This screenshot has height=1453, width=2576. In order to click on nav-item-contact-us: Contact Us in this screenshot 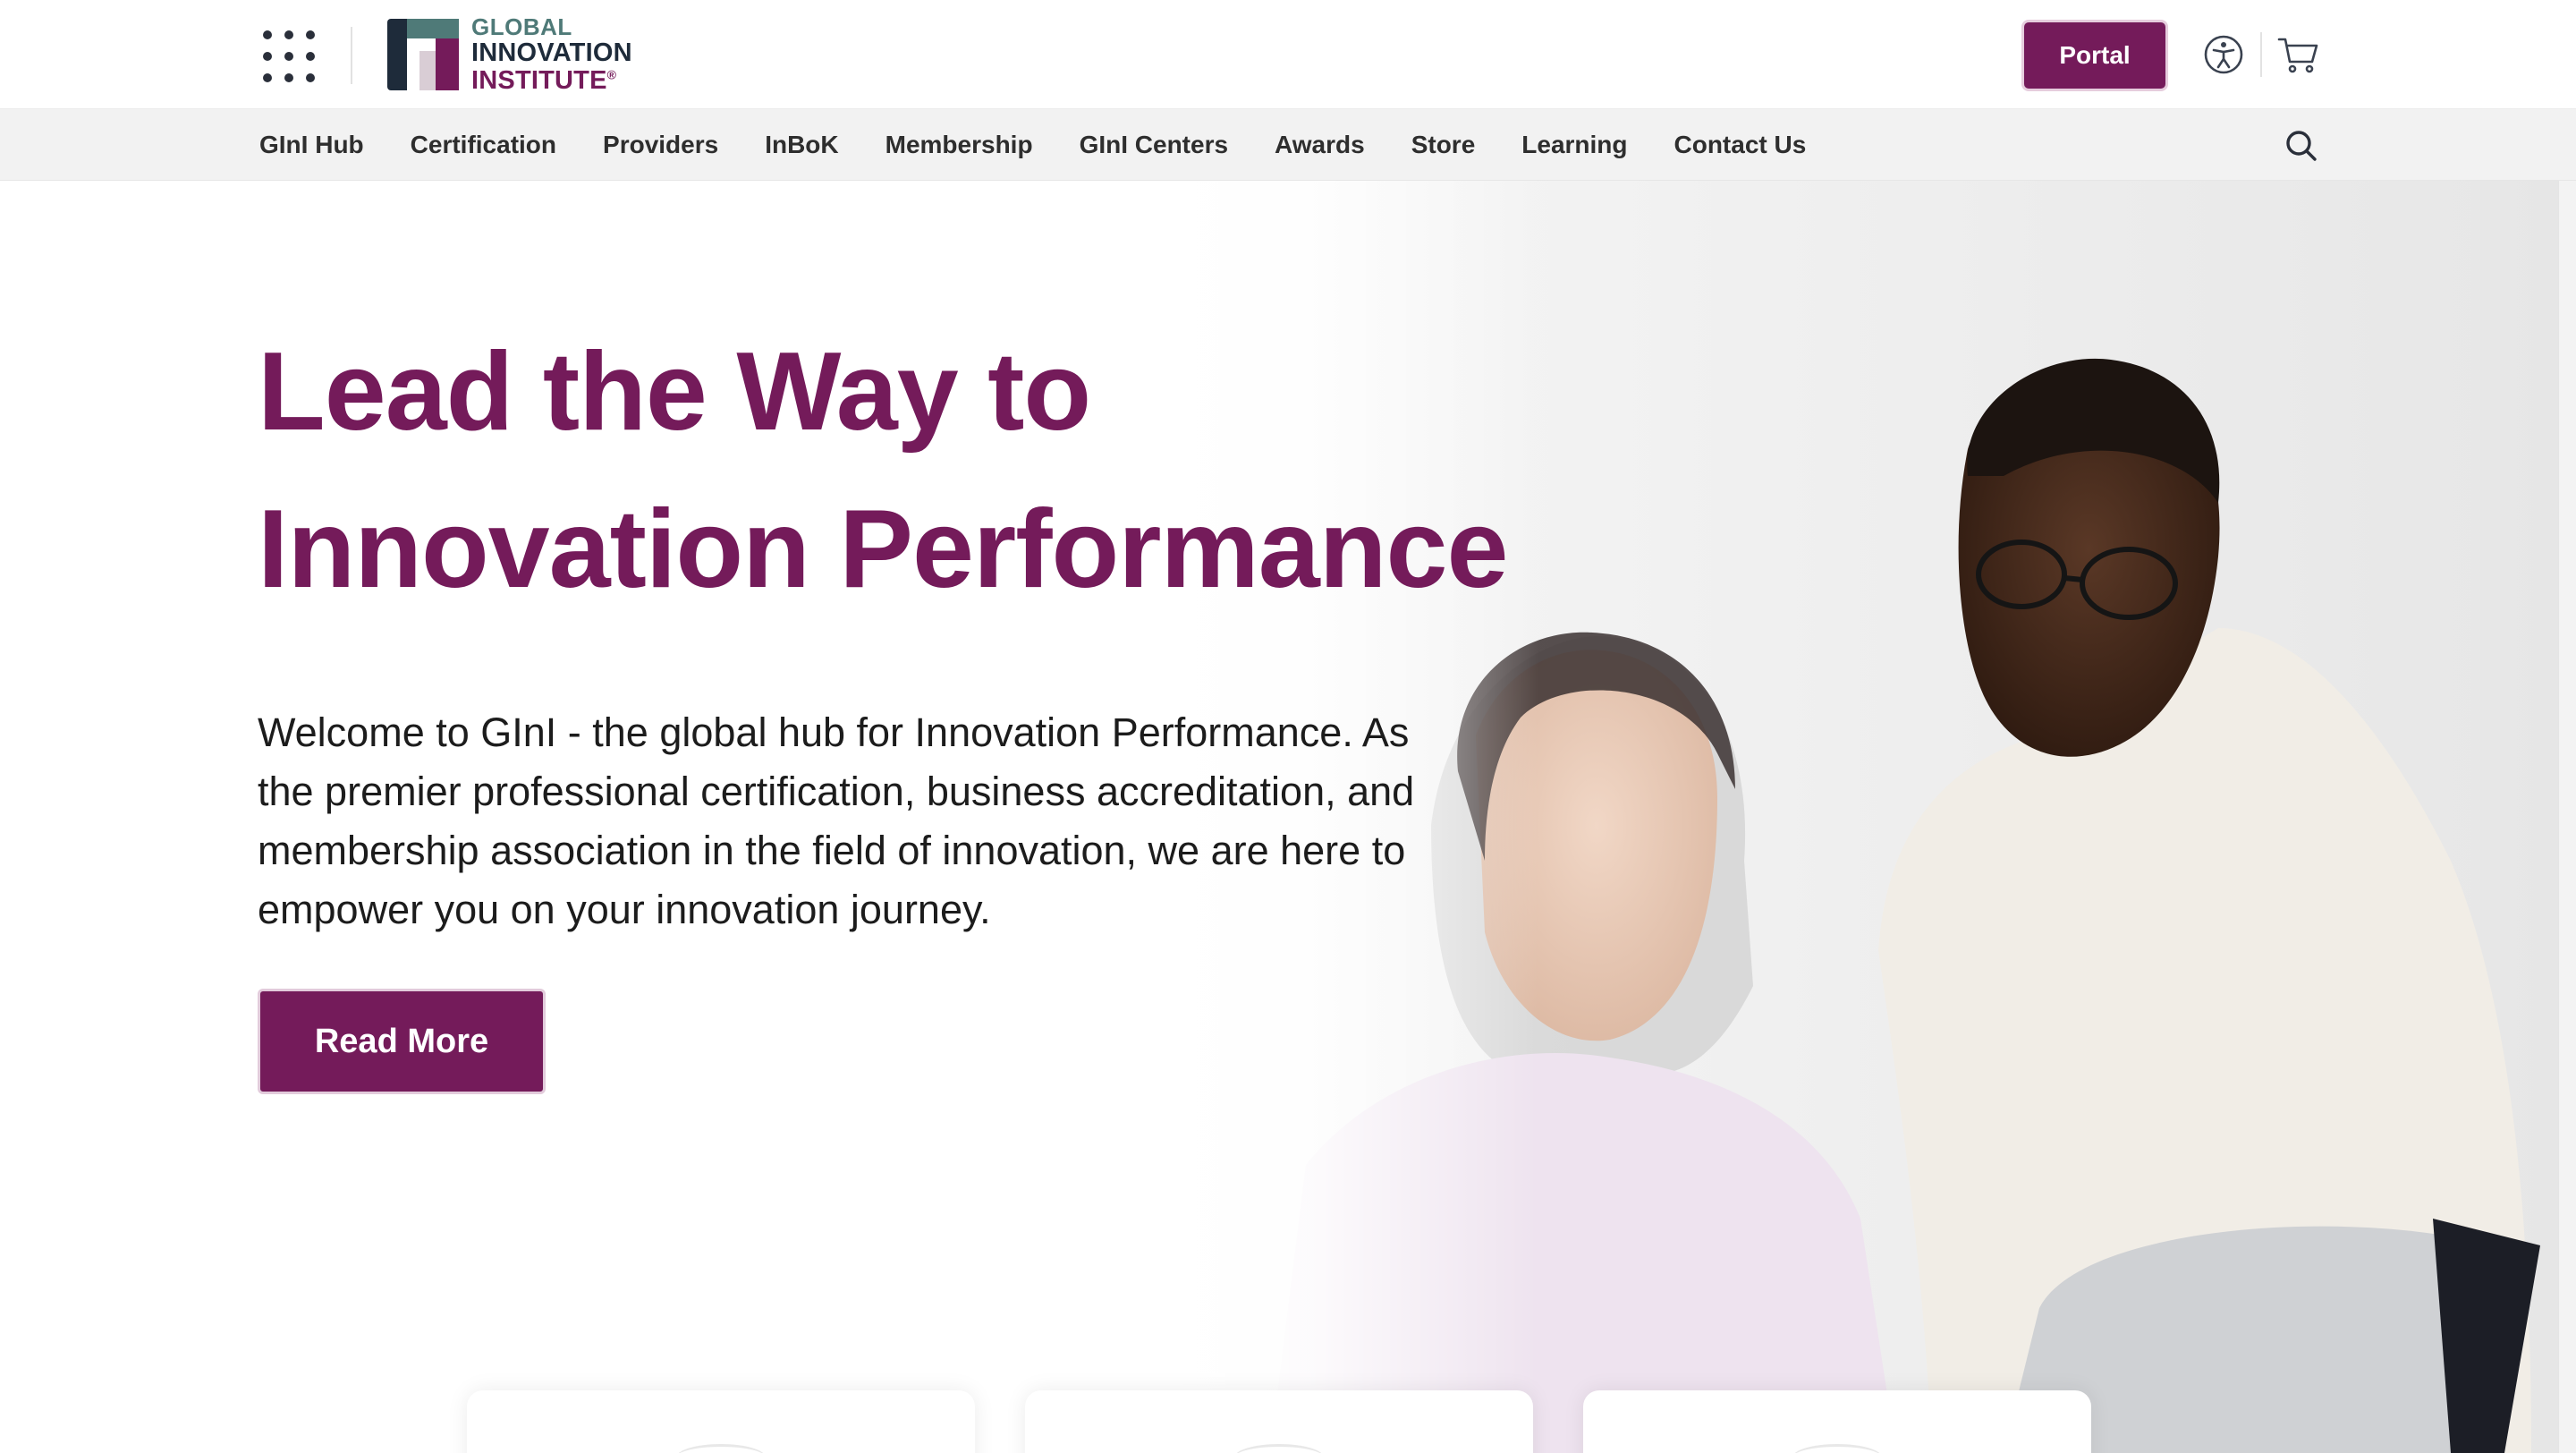, I will do `click(1740, 145)`.